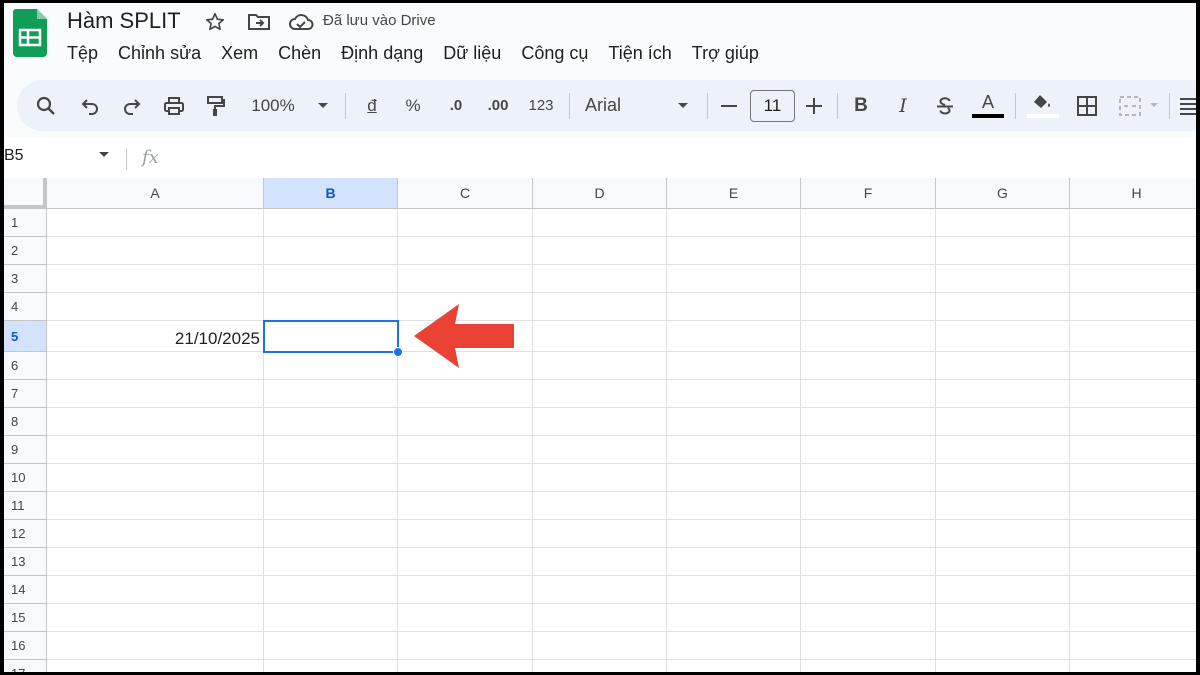 Image resolution: width=1200 pixels, height=675 pixels. Describe the element at coordinates (639, 53) in the screenshot. I see `menu-extensions: Tiện ích` at that location.